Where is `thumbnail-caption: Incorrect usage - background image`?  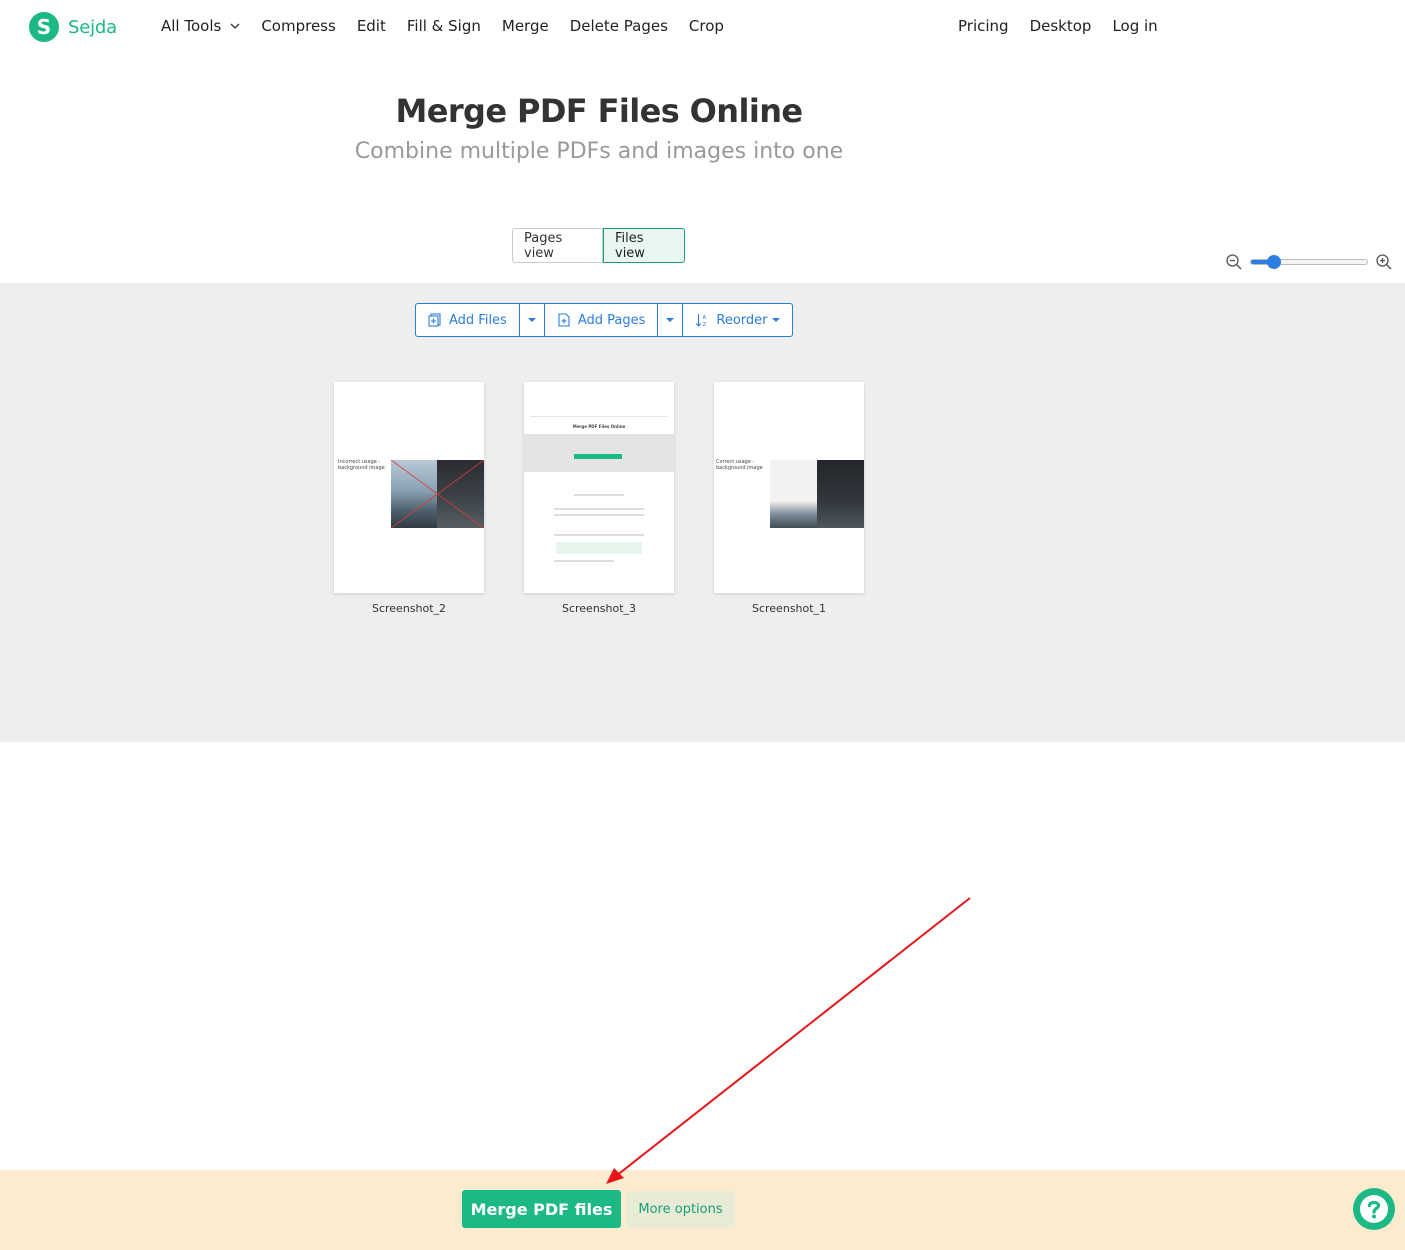 thumbnail-caption: Incorrect usage - background image is located at coordinates (361, 465).